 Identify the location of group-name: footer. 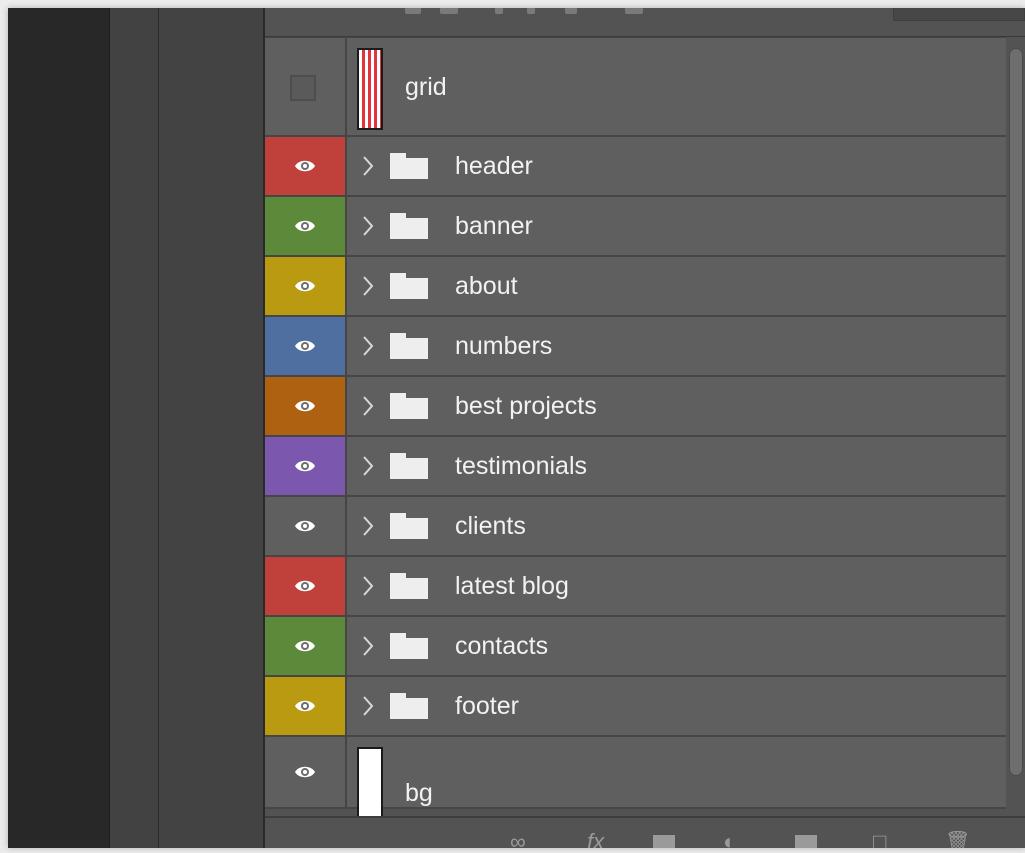
(487, 706).